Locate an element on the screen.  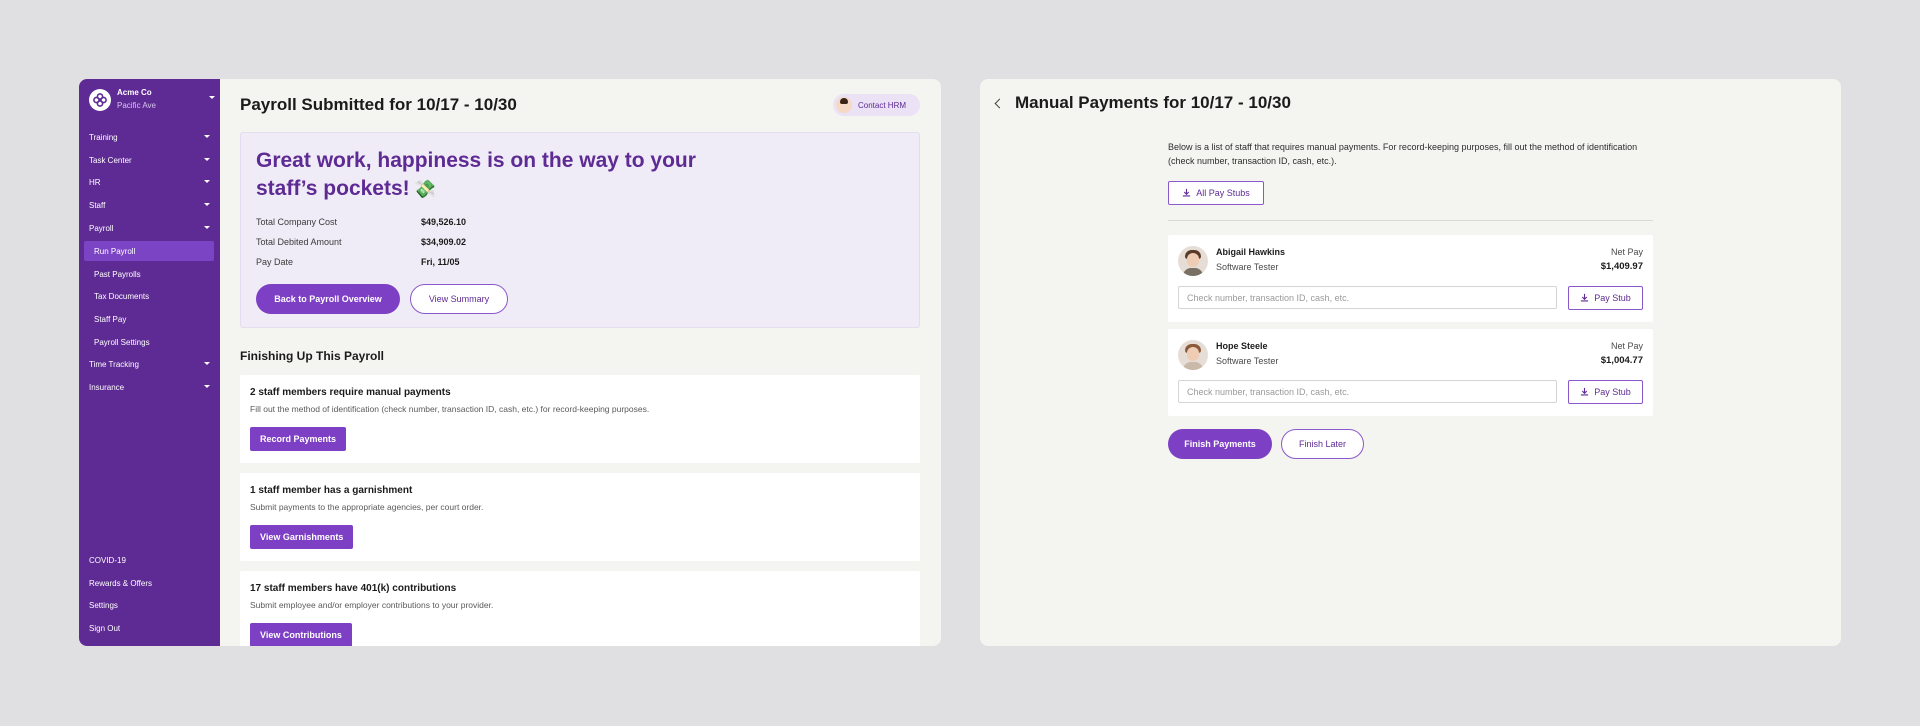
sidebar-item-label: HR is located at coordinates (95, 182).